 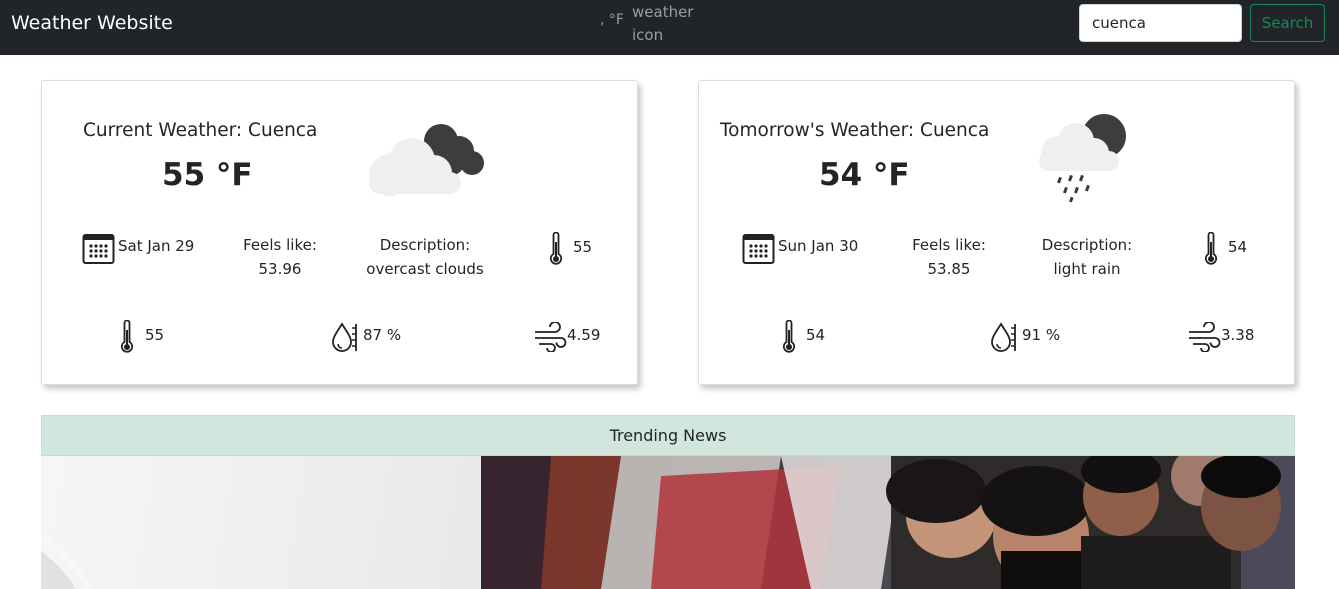 What do you see at coordinates (1238, 335) in the screenshot?
I see `wind-value: 3.38` at bounding box center [1238, 335].